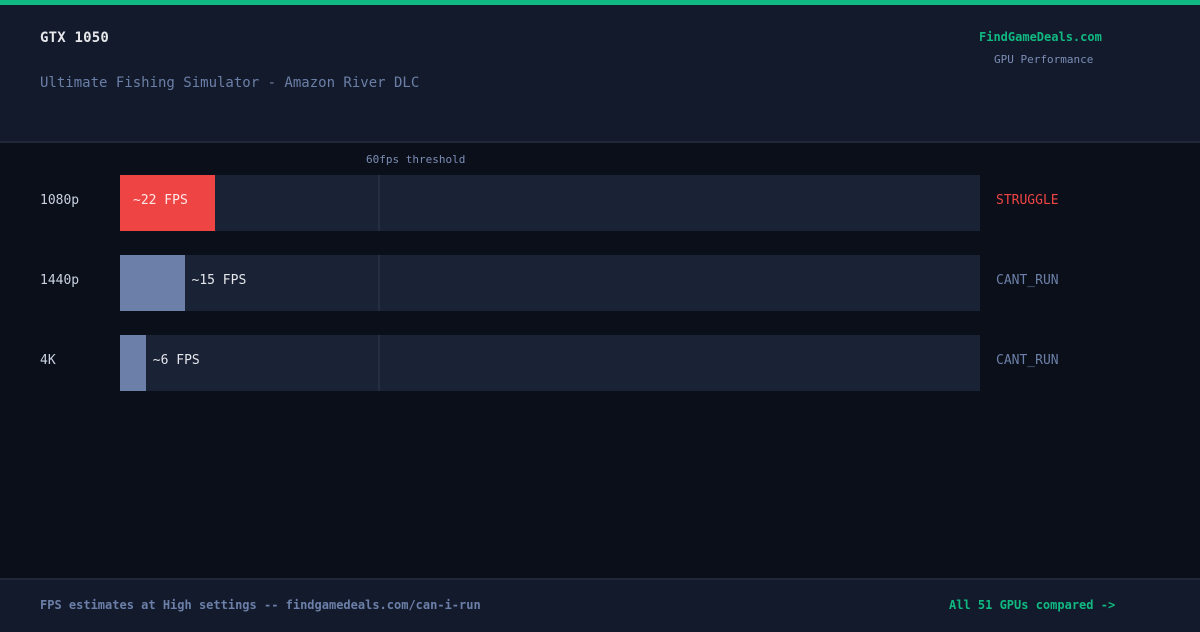 The height and width of the screenshot is (632, 1200). Describe the element at coordinates (1027, 200) in the screenshot. I see `status-badge: STRUGGLE` at that location.